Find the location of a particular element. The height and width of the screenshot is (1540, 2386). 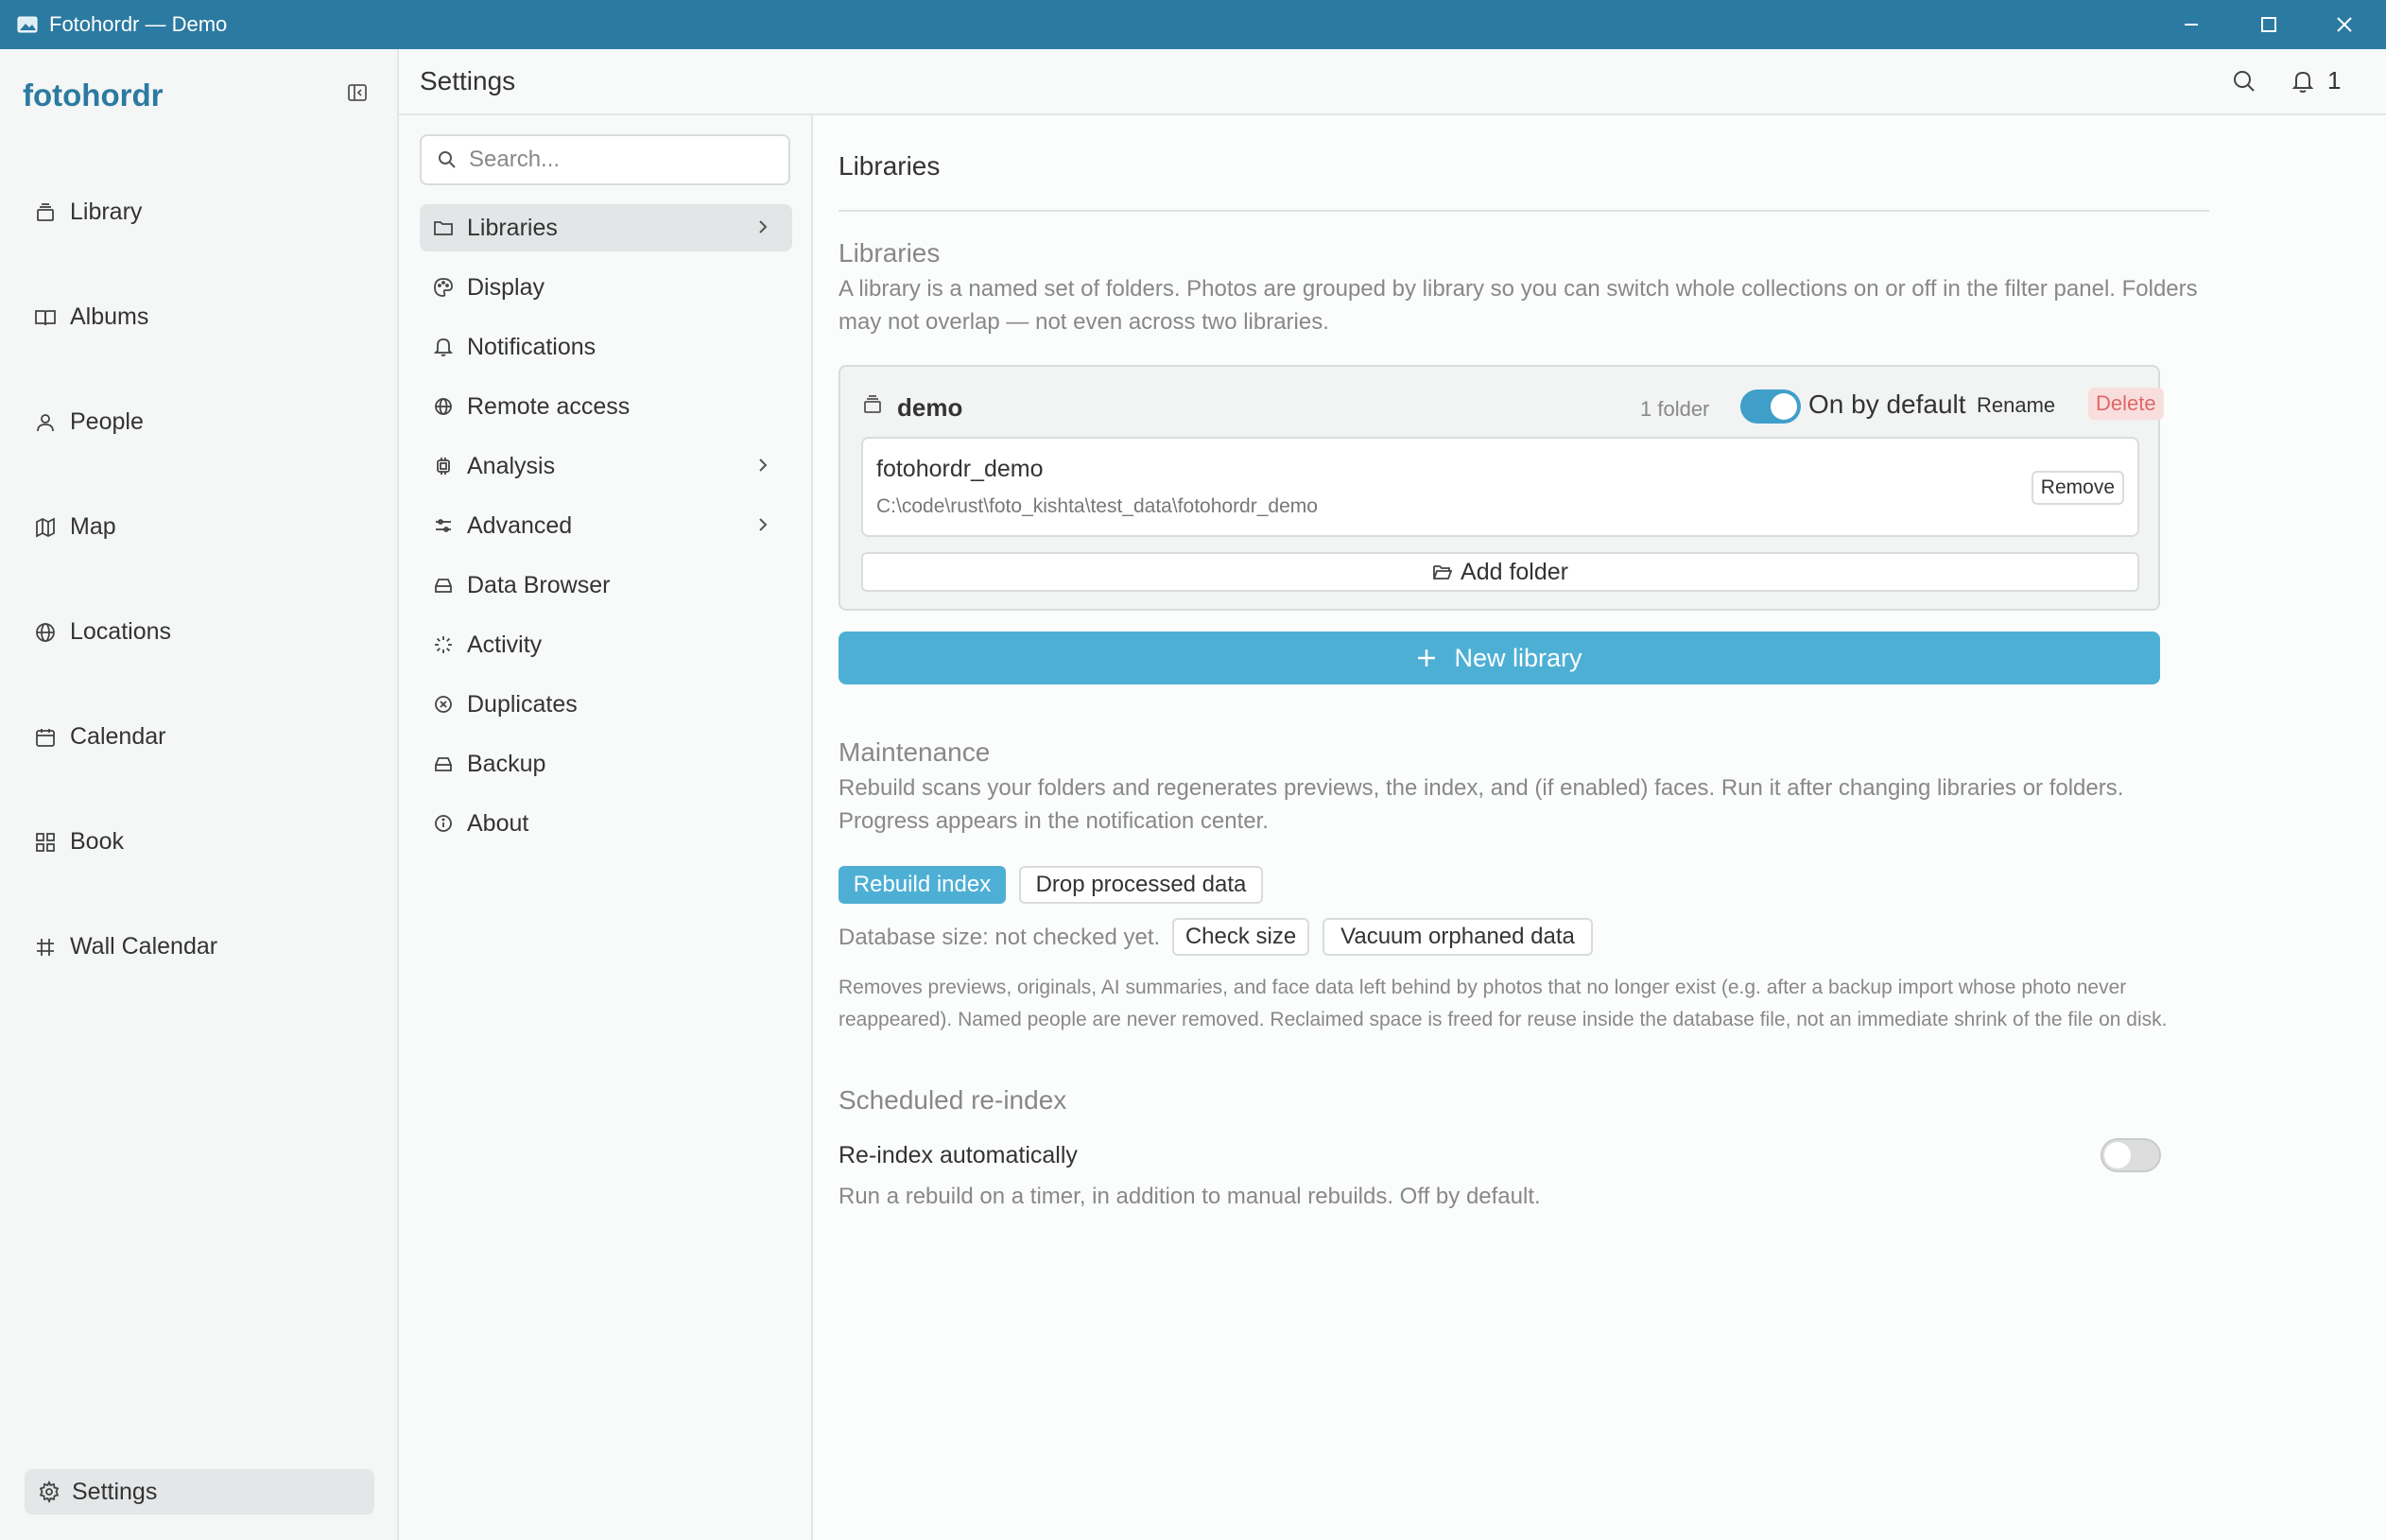

settings-search is located at coordinates (605, 159).